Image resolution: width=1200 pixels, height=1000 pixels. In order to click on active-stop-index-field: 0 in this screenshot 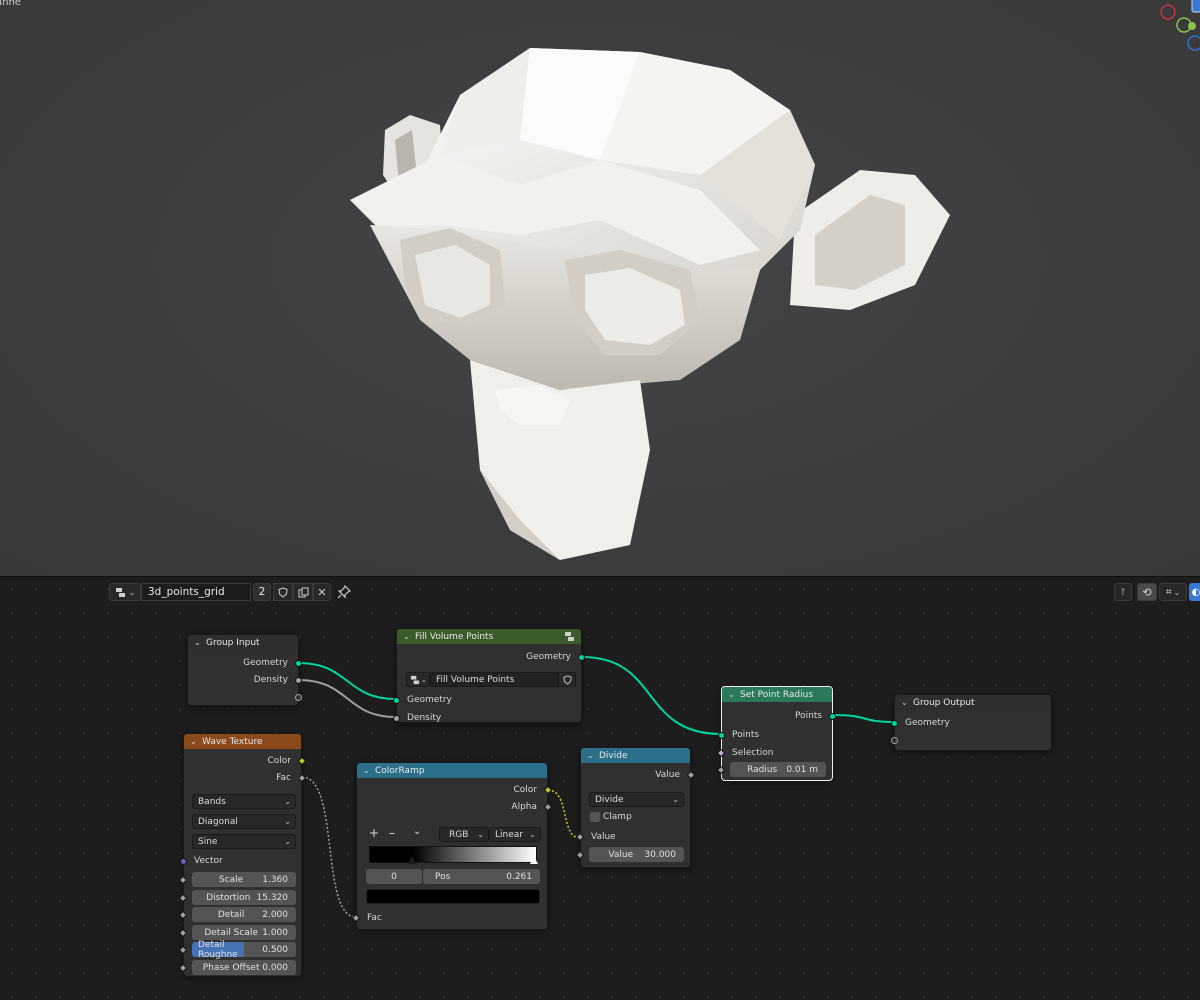, I will do `click(394, 876)`.